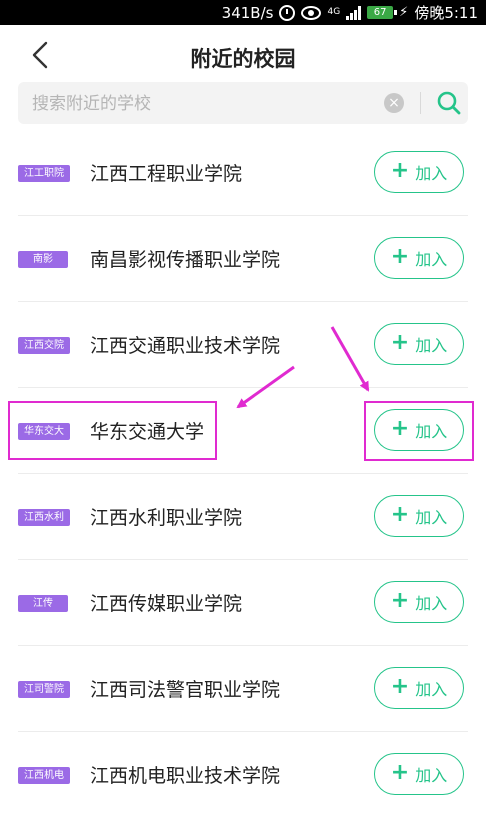 Image resolution: width=486 pixels, height=818 pixels. Describe the element at coordinates (247, 12) in the screenshot. I see `network-speed: 341B/s` at that location.